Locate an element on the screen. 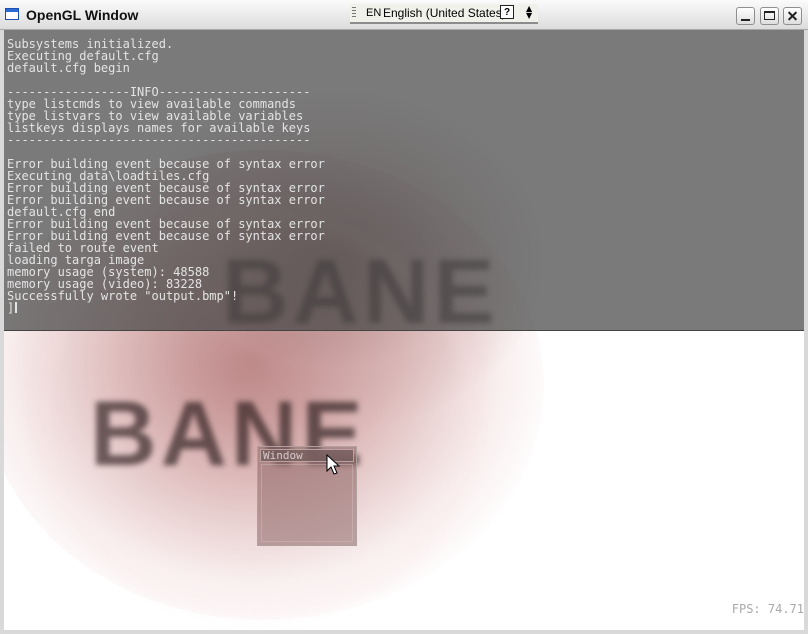 The image size is (808, 634). language-code: EN is located at coordinates (373, 13).